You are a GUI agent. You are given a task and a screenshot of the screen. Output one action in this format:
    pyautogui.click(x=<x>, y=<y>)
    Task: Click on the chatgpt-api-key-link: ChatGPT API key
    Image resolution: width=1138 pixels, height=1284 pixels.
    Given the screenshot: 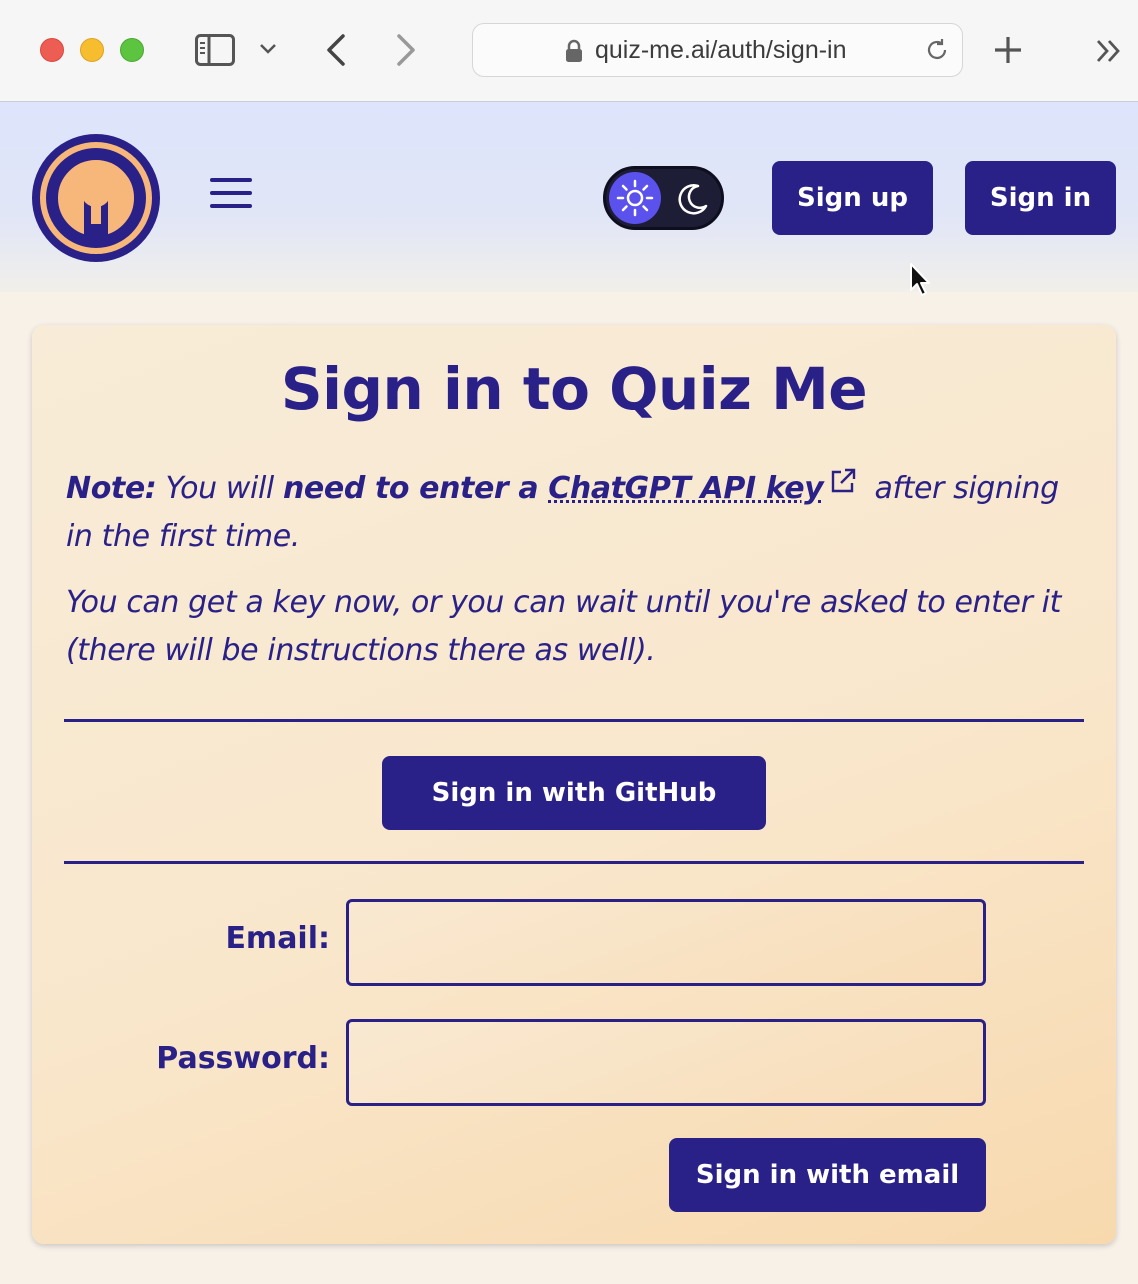 What is the action you would take?
    pyautogui.click(x=685, y=488)
    